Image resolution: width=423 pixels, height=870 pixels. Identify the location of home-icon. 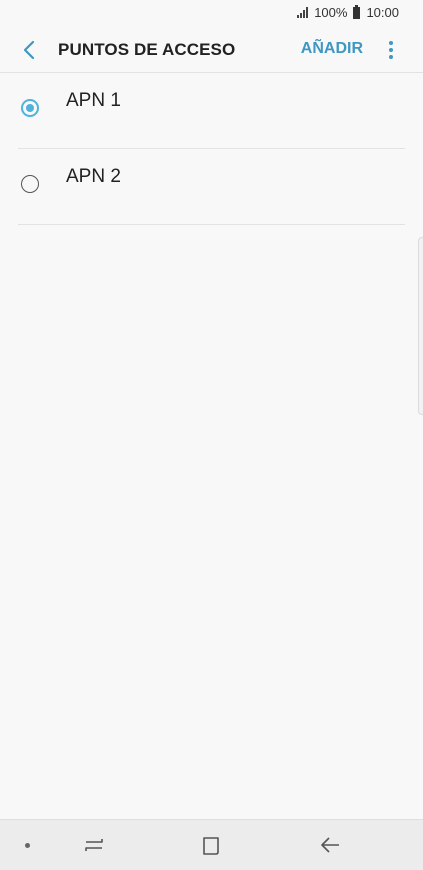
(212, 846).